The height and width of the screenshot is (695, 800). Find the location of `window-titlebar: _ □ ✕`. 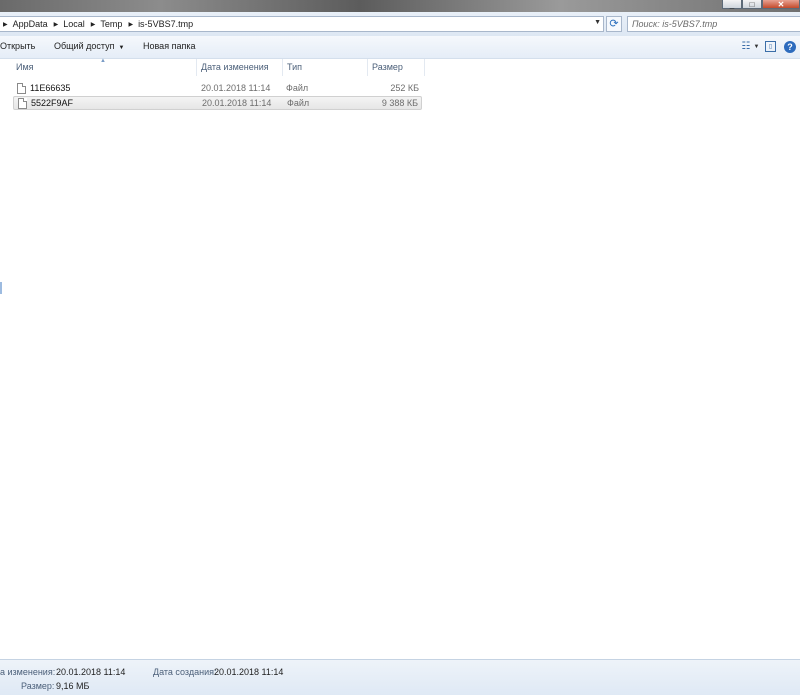

window-titlebar: _ □ ✕ is located at coordinates (400, 6).